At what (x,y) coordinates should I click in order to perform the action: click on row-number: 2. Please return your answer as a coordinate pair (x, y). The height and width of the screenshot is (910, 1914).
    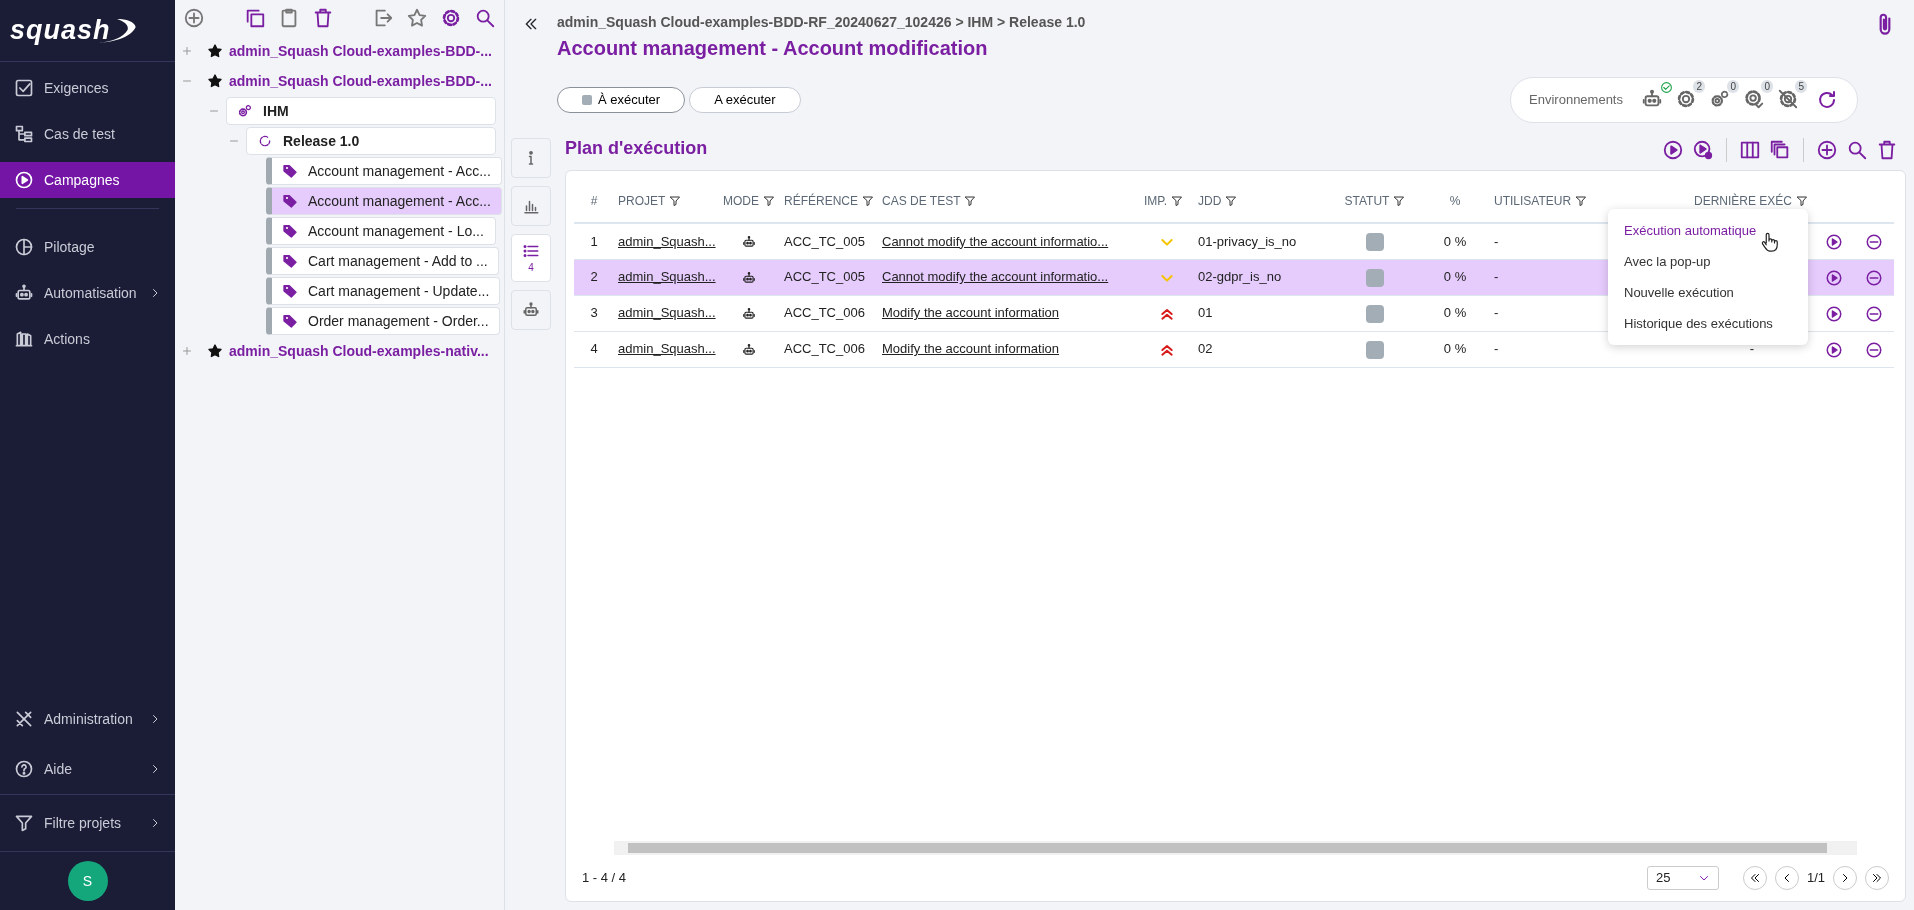
    Looking at the image, I should click on (594, 277).